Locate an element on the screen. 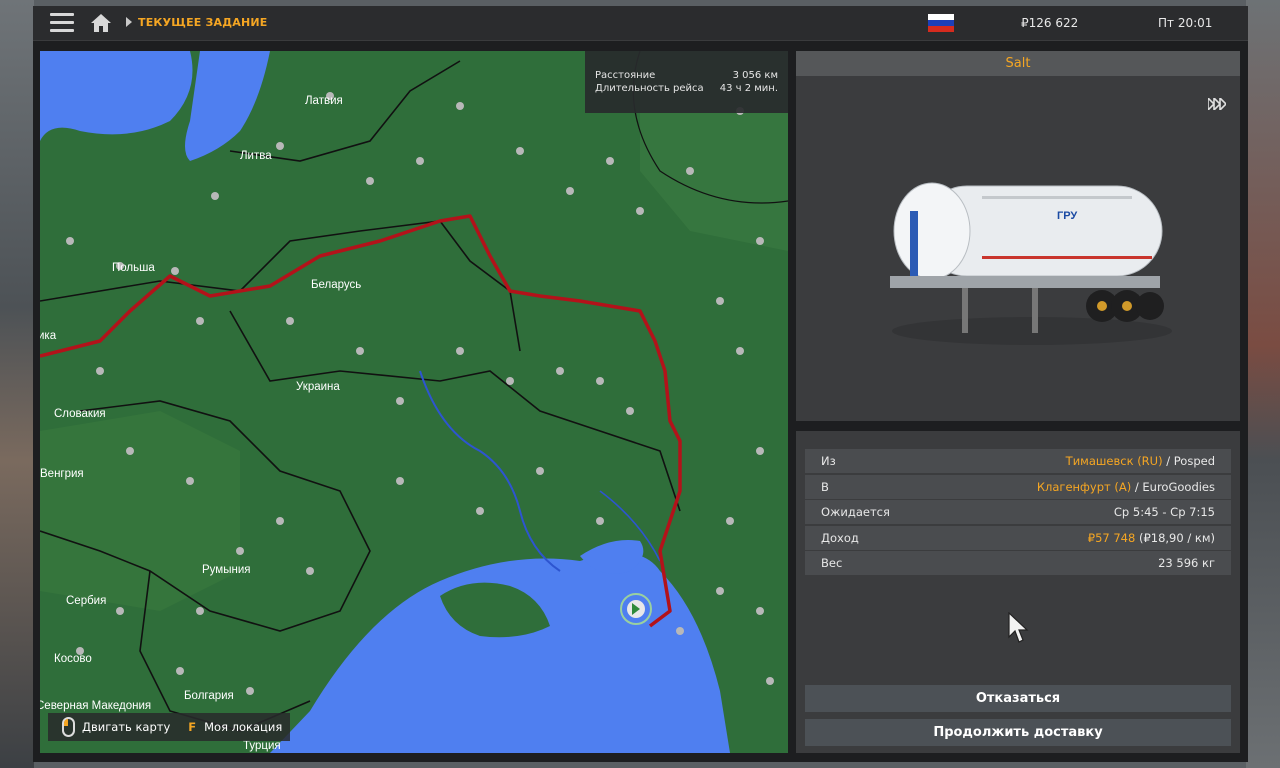 Image resolution: width=1280 pixels, height=768 pixels. map-legend: Двигать карту F Моя локация is located at coordinates (169, 727).